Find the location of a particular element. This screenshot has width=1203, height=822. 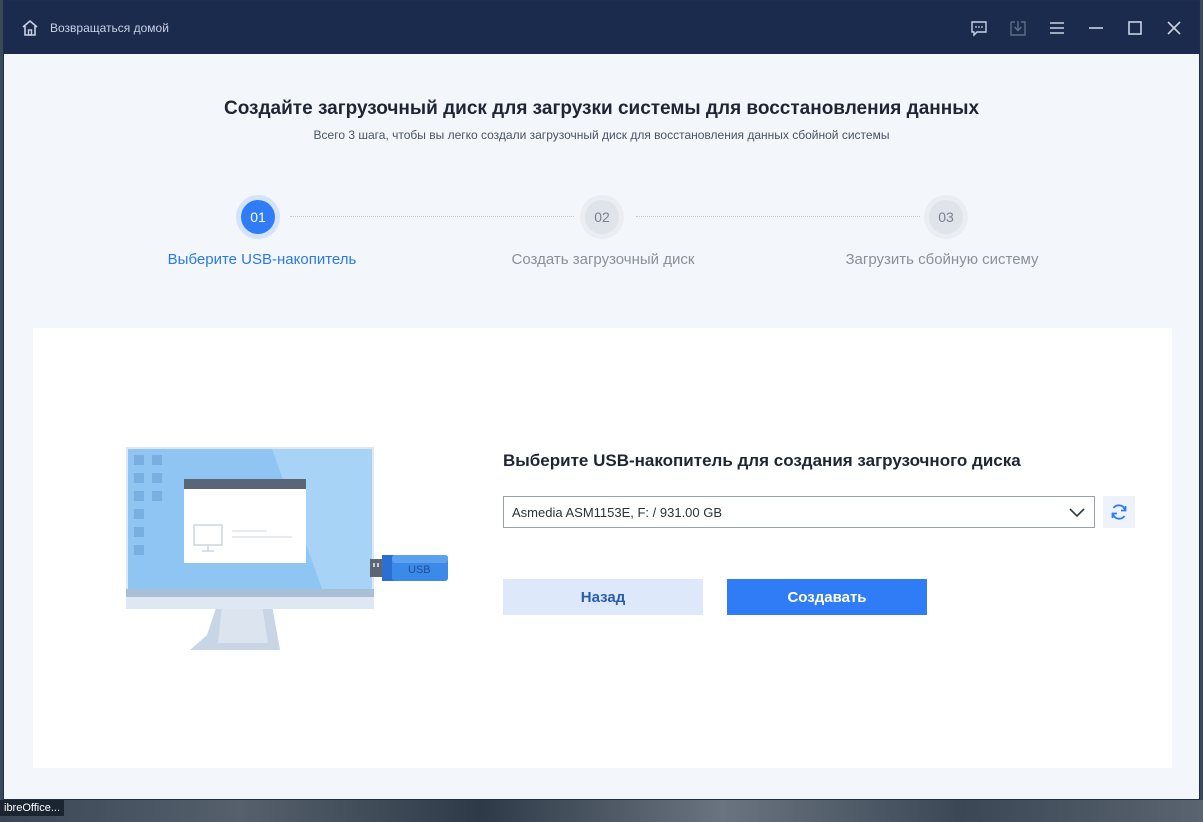

home-label: Возвращаться домой is located at coordinates (109, 27).